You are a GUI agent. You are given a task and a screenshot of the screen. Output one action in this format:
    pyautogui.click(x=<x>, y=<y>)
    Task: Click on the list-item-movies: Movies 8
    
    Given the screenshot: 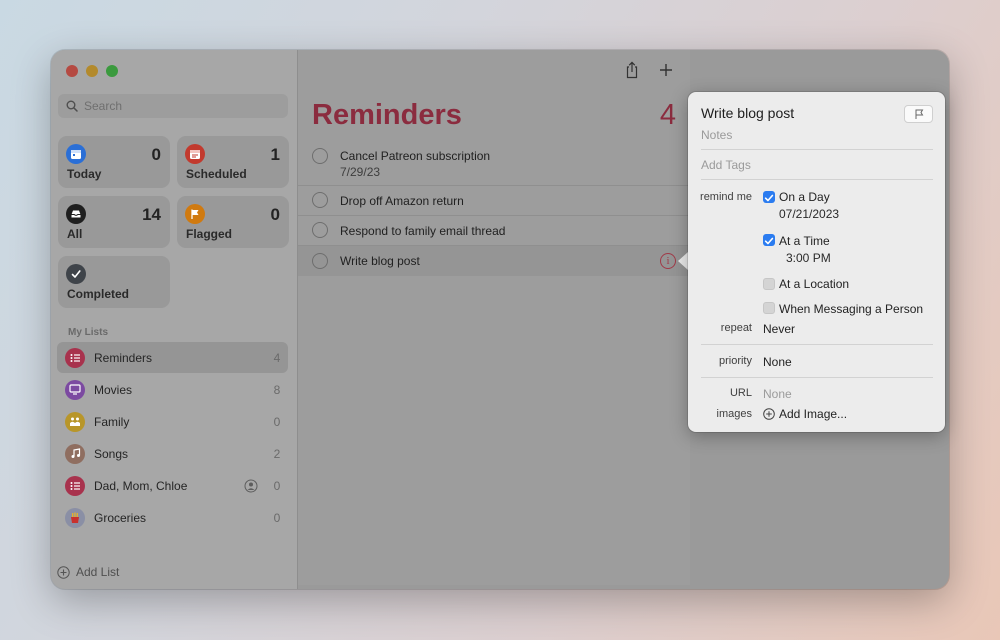 What is the action you would take?
    pyautogui.click(x=172, y=389)
    